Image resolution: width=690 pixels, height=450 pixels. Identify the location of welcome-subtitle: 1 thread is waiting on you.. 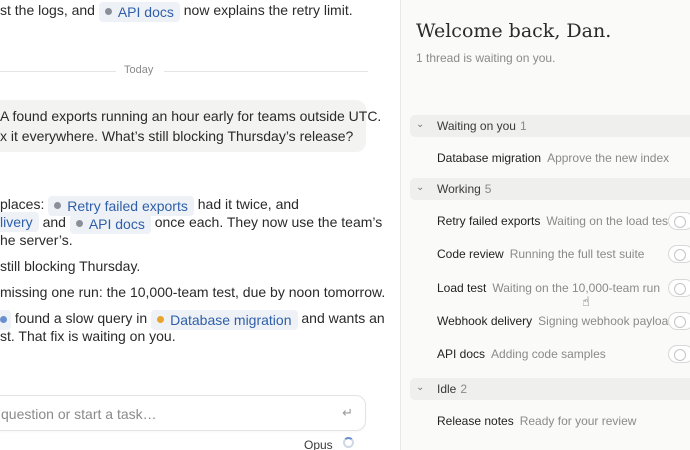
(486, 58).